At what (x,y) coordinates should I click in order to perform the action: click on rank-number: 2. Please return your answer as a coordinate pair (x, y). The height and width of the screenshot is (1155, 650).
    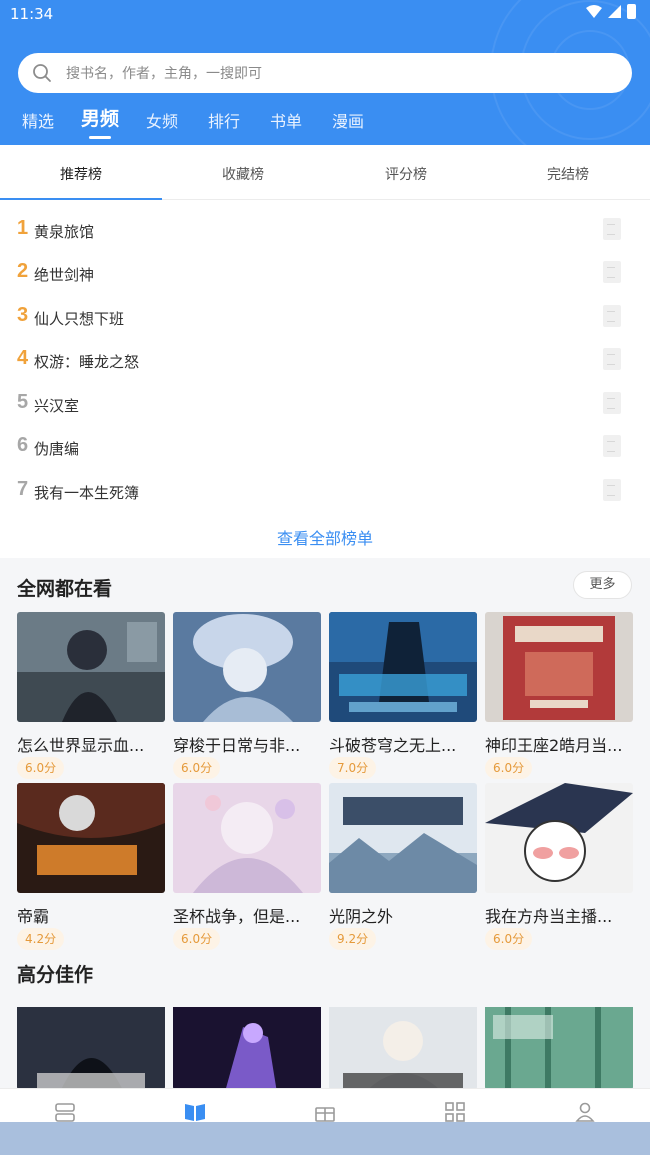
    Looking at the image, I should click on (23, 271).